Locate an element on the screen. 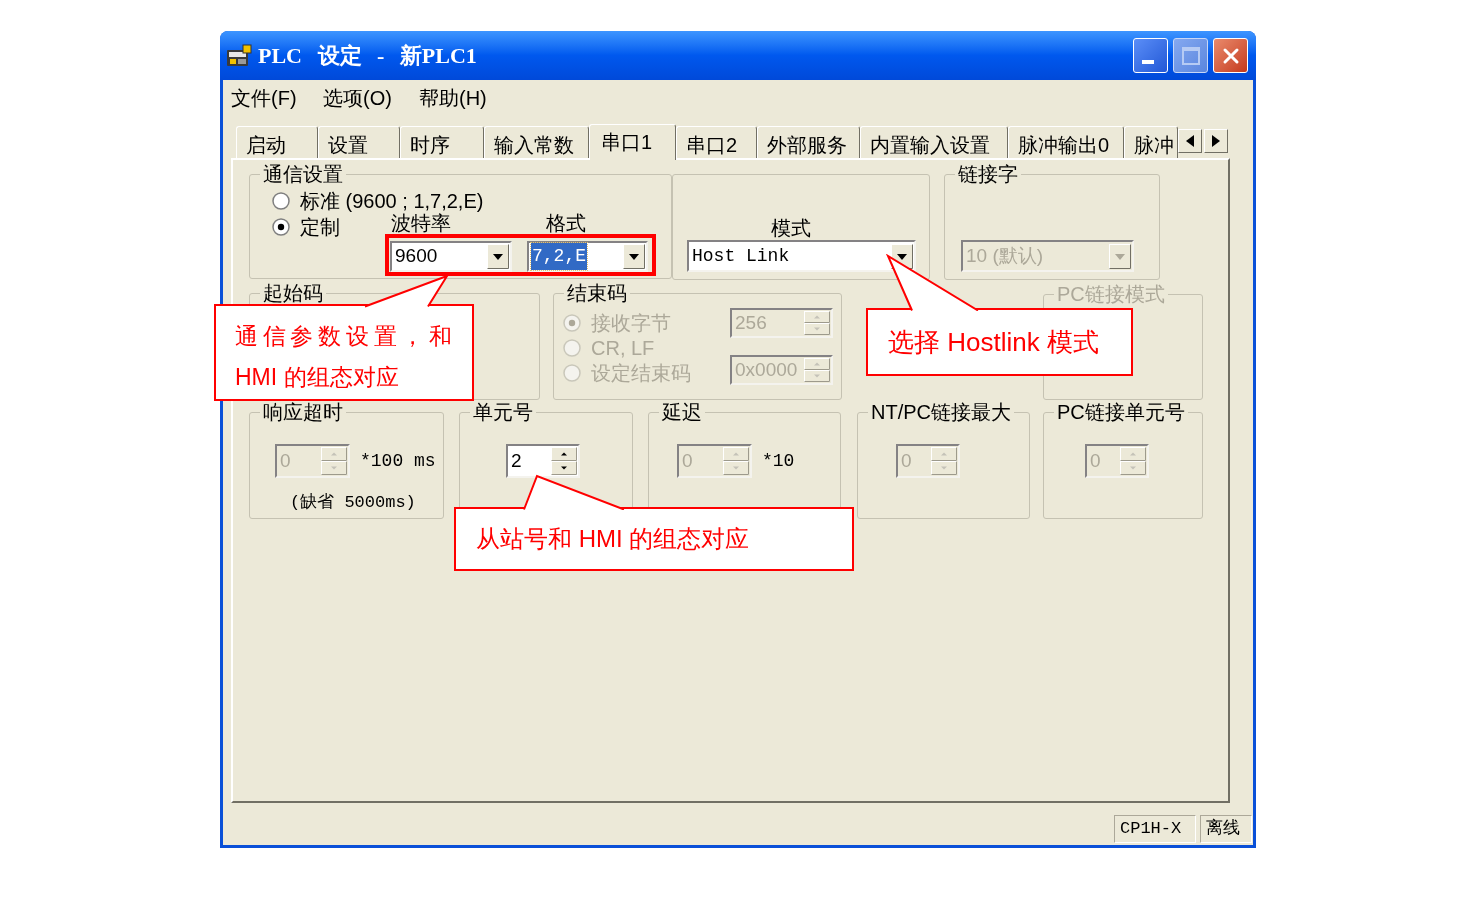 The height and width of the screenshot is (923, 1479). format-combo: 7,2,E is located at coordinates (587, 256).